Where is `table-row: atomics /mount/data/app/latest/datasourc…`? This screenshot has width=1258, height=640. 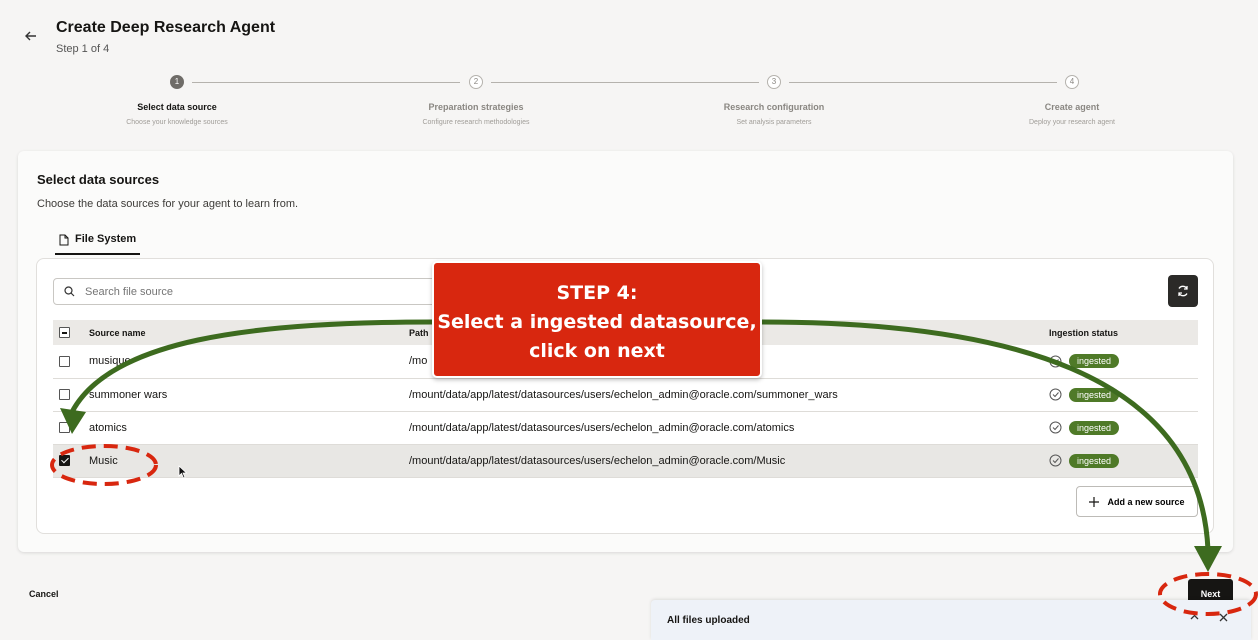
table-row: atomics /mount/data/app/latest/datasourc… is located at coordinates (625, 427).